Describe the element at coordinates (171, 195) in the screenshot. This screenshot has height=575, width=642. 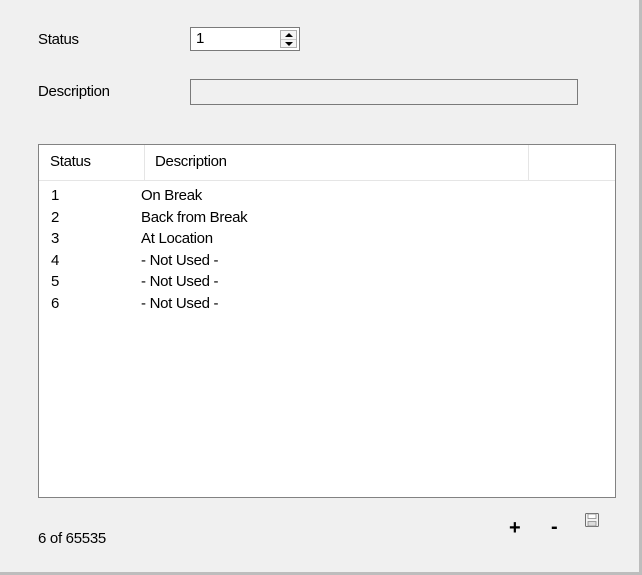
I see `row-description-cell: On Break` at that location.